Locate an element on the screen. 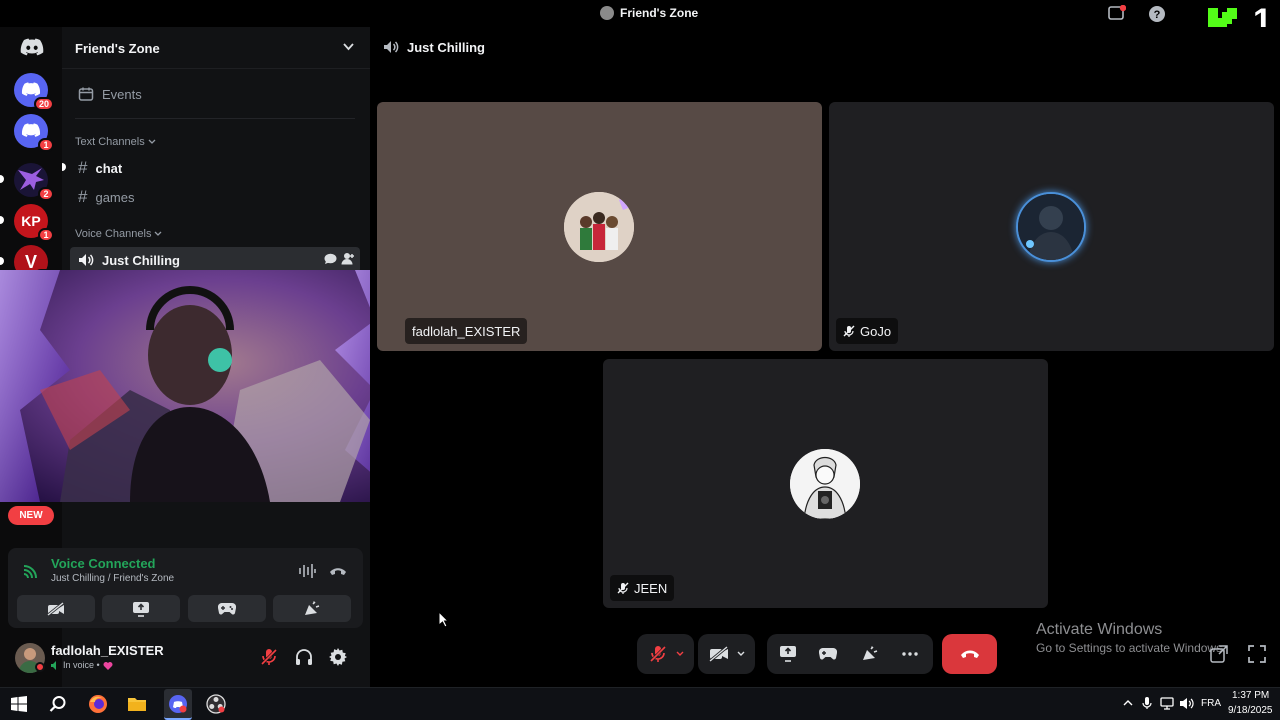 The width and height of the screenshot is (1280, 720). clock-date: 9/18/2025 is located at coordinates (1250, 710).